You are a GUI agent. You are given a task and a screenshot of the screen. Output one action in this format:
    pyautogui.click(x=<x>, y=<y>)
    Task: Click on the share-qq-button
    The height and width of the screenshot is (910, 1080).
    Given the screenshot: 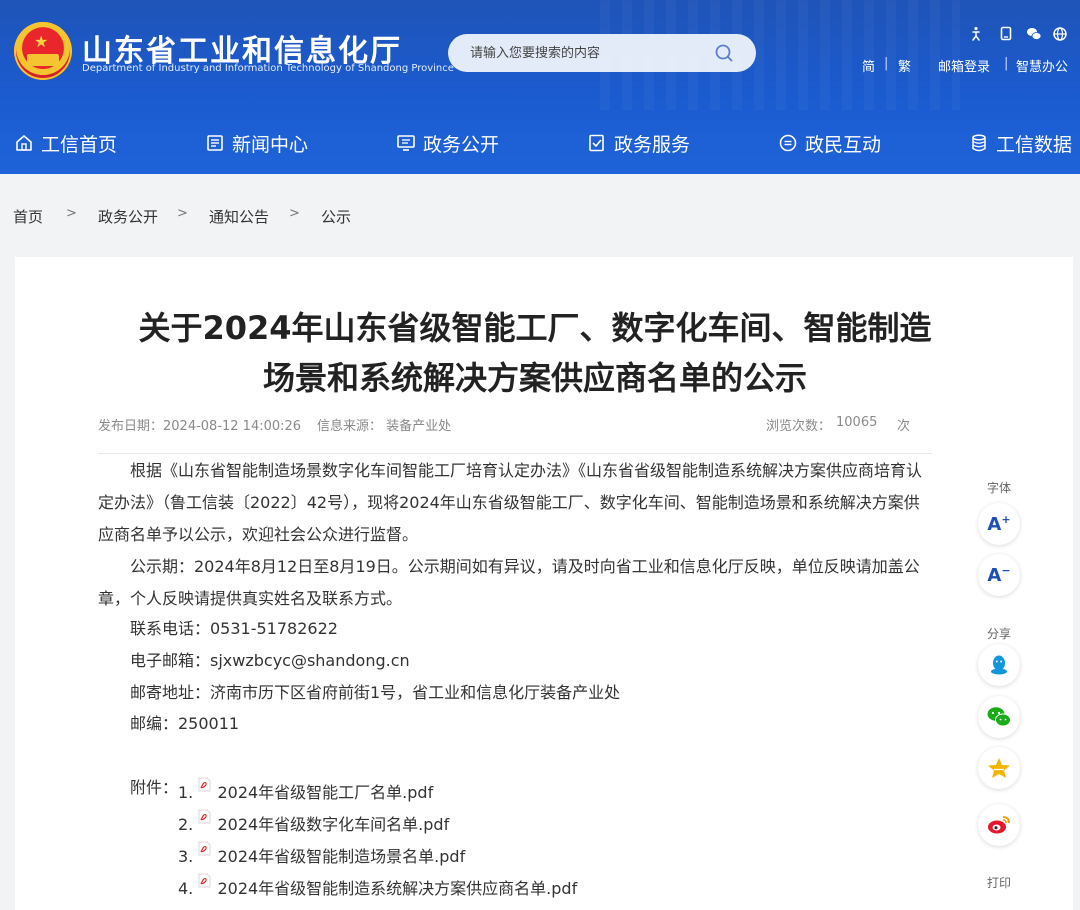 What is the action you would take?
    pyautogui.click(x=999, y=665)
    